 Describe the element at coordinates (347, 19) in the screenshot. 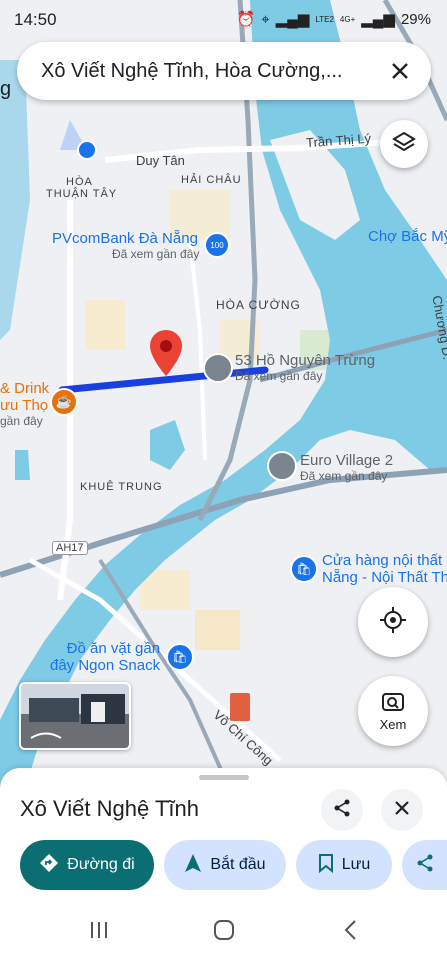

I see `network-type-2: 4G+` at that location.